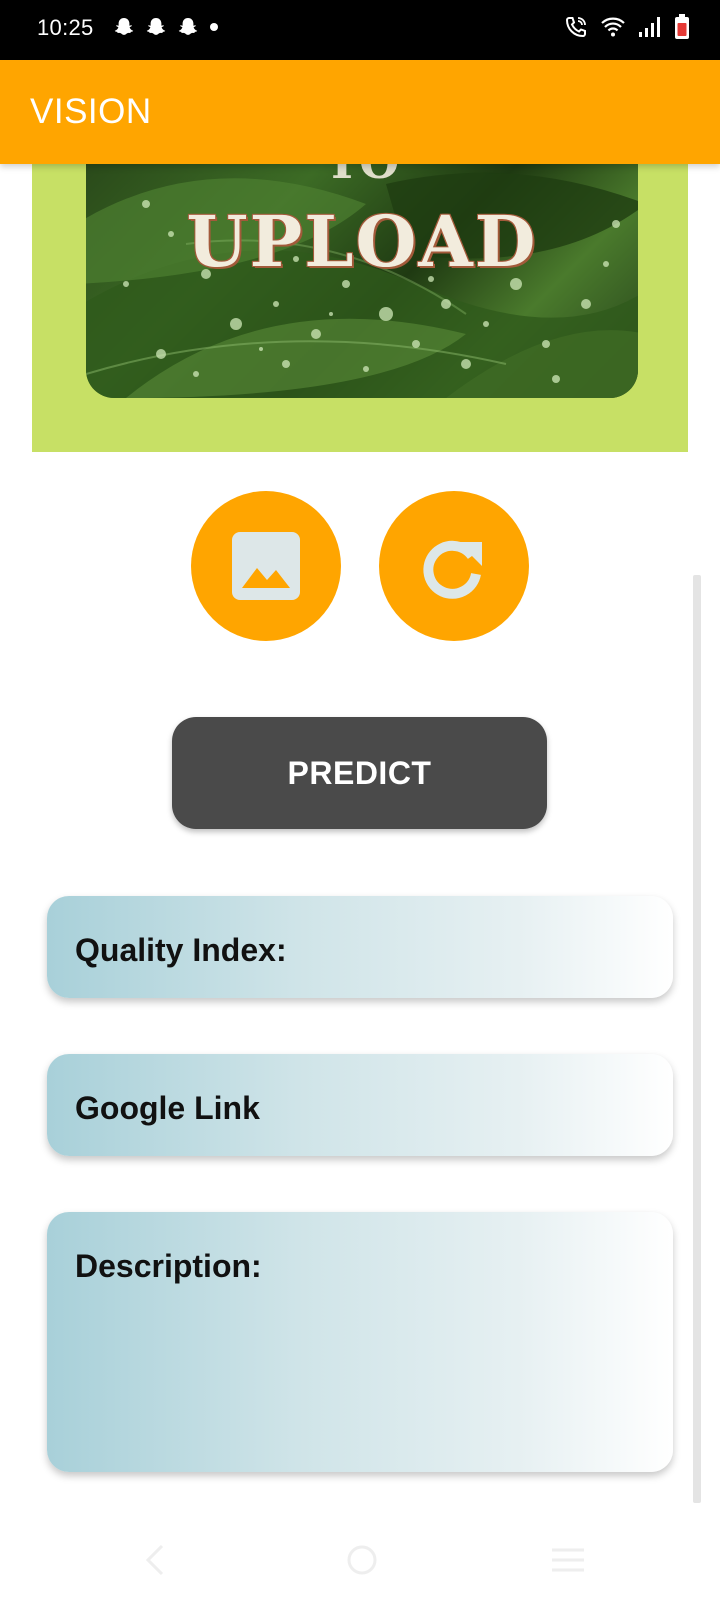 This screenshot has width=720, height=1600. What do you see at coordinates (155, 1560) in the screenshot?
I see `back-icon` at bounding box center [155, 1560].